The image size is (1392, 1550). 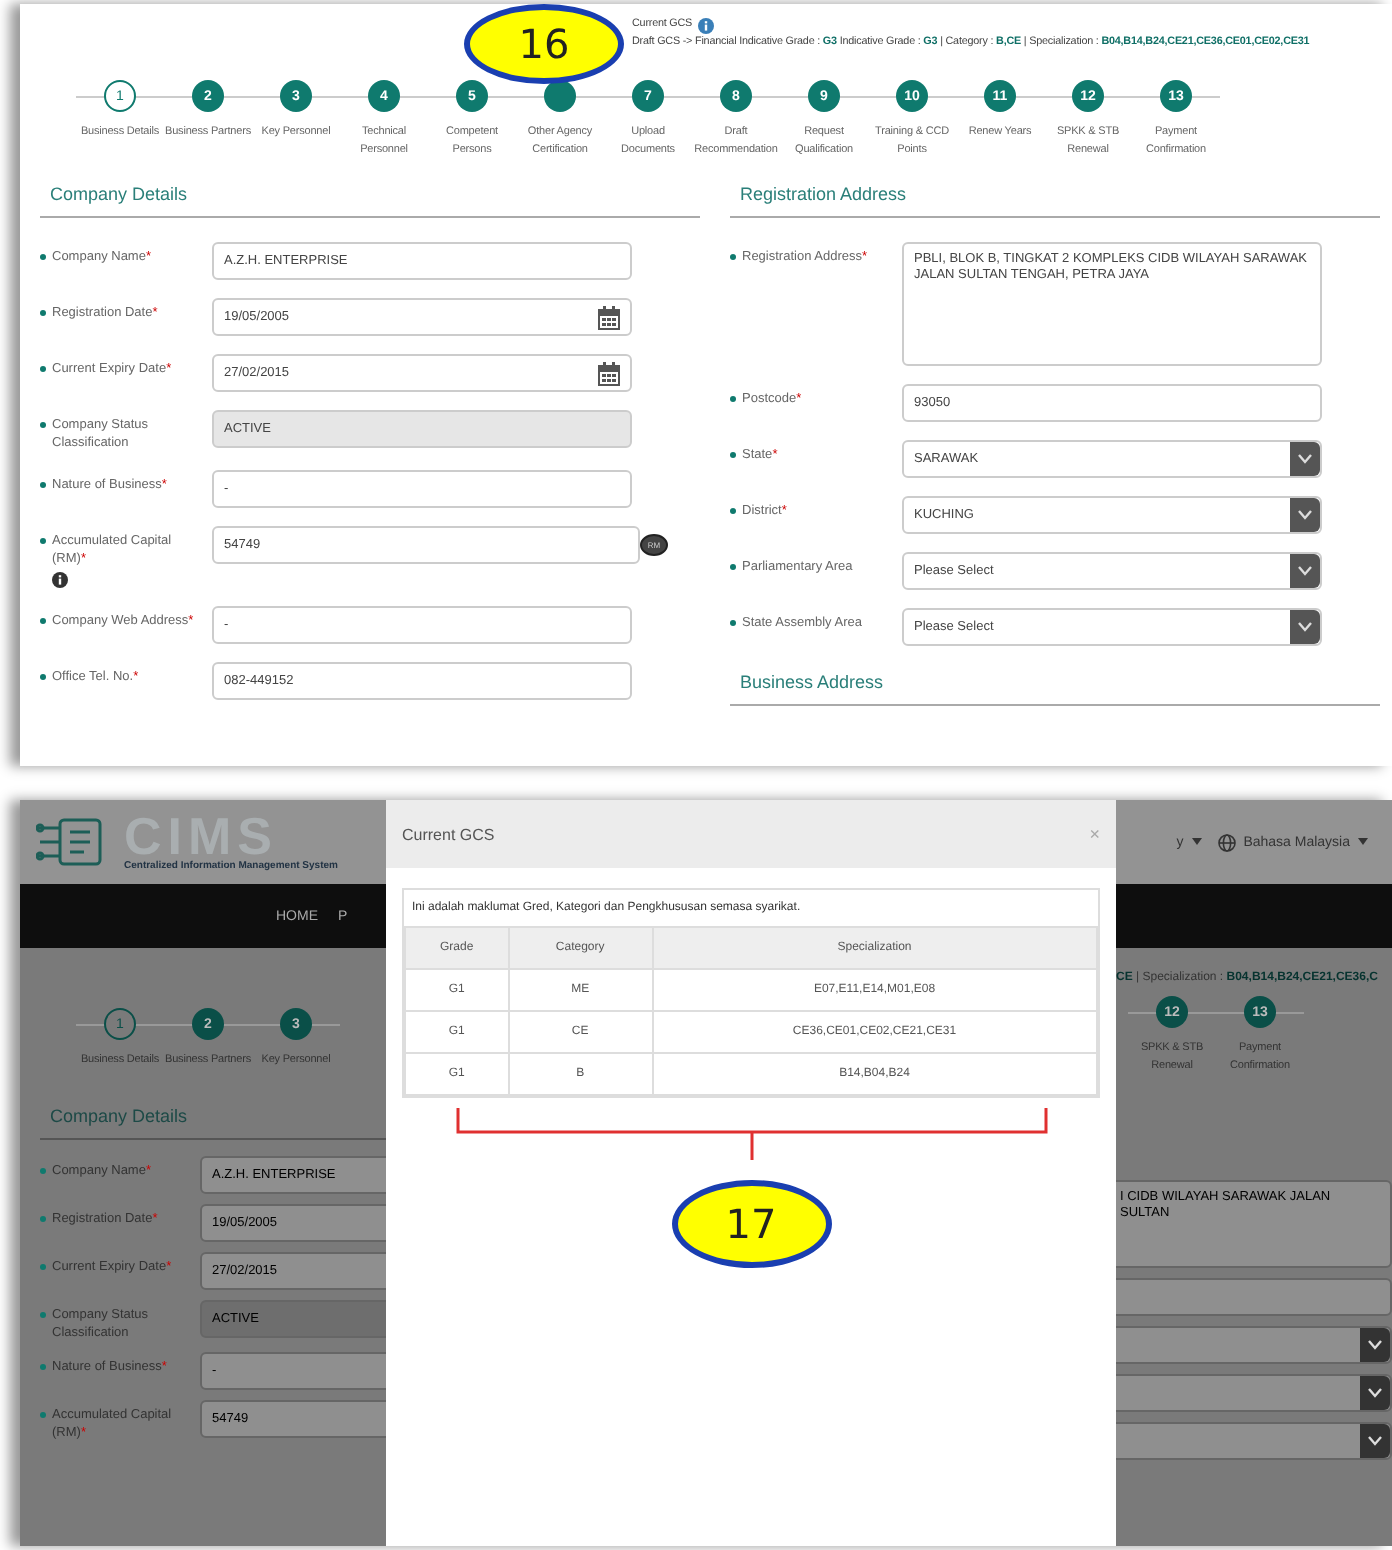 What do you see at coordinates (1055, 685) in the screenshot?
I see `section-heading: Business Address` at bounding box center [1055, 685].